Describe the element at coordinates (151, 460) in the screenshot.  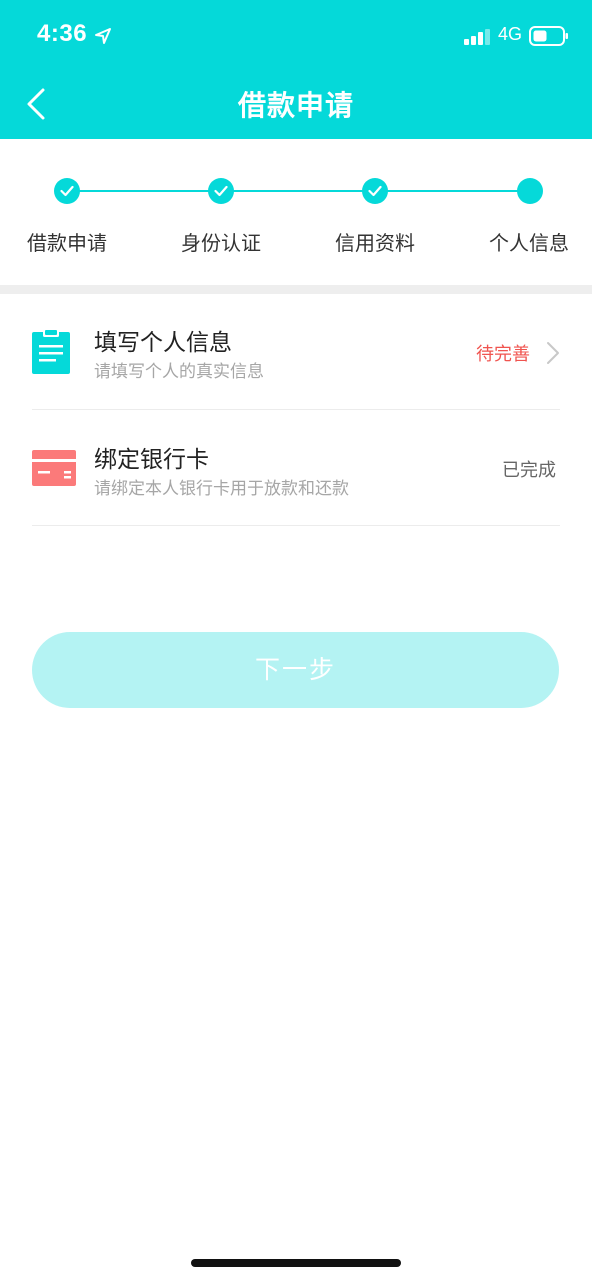
I see `item-title: 绑定银行卡` at that location.